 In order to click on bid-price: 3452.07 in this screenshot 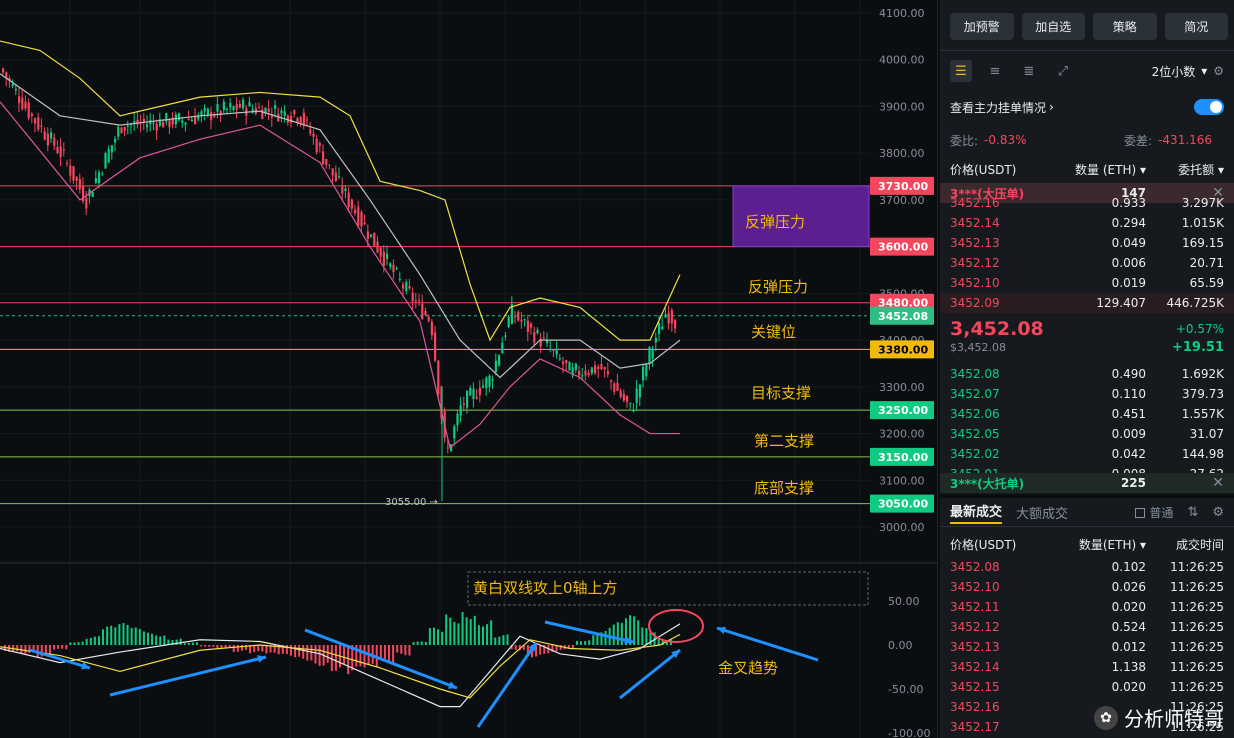, I will do `click(975, 394)`.